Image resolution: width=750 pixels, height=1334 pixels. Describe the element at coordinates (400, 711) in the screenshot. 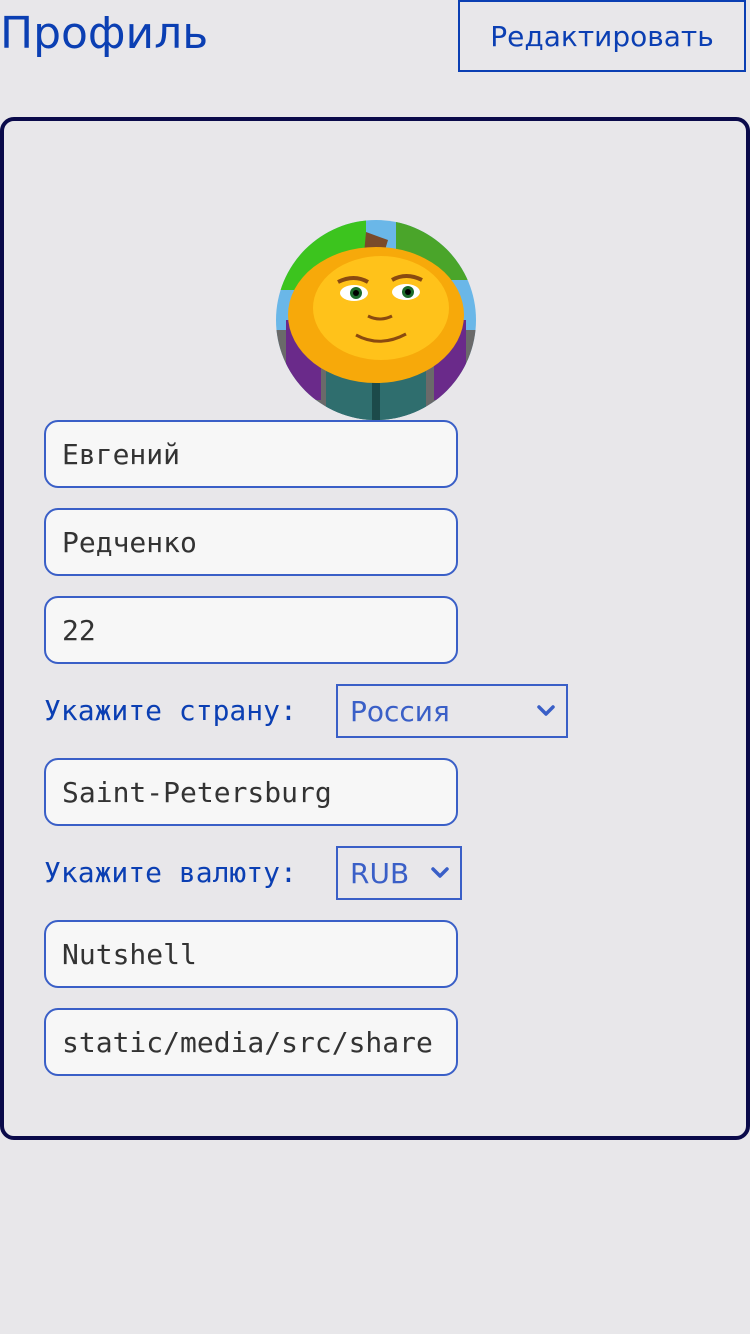

I see `country-select-value: Россия` at that location.